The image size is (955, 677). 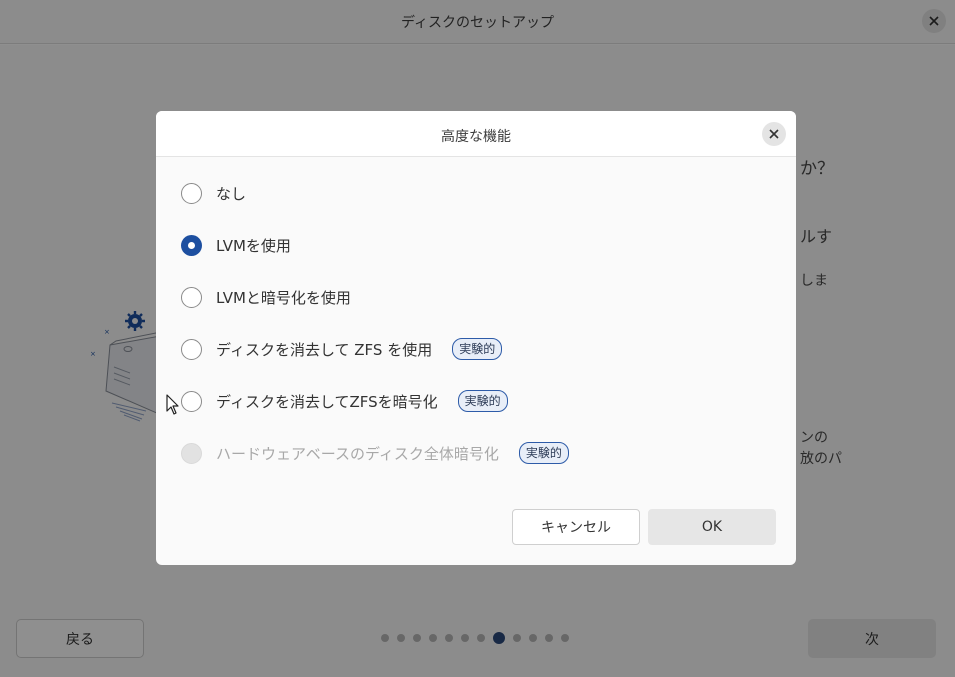 I want to click on dialog-header: 高度な機能, so click(x=476, y=134).